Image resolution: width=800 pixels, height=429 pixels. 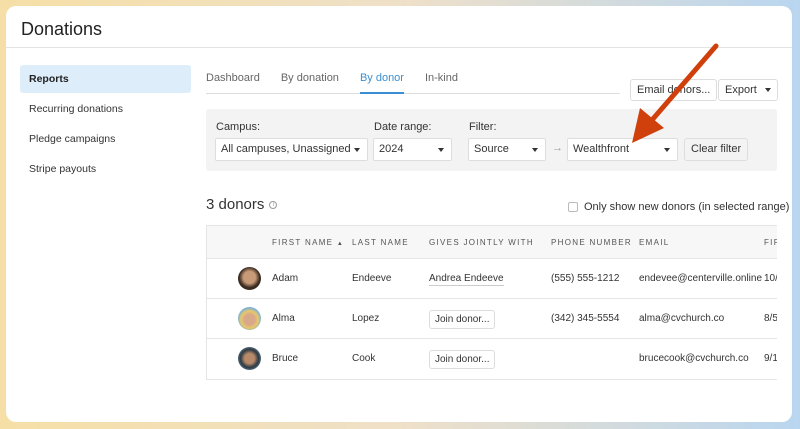 What do you see at coordinates (675, 93) in the screenshot?
I see `annotation-arrow-icon` at bounding box center [675, 93].